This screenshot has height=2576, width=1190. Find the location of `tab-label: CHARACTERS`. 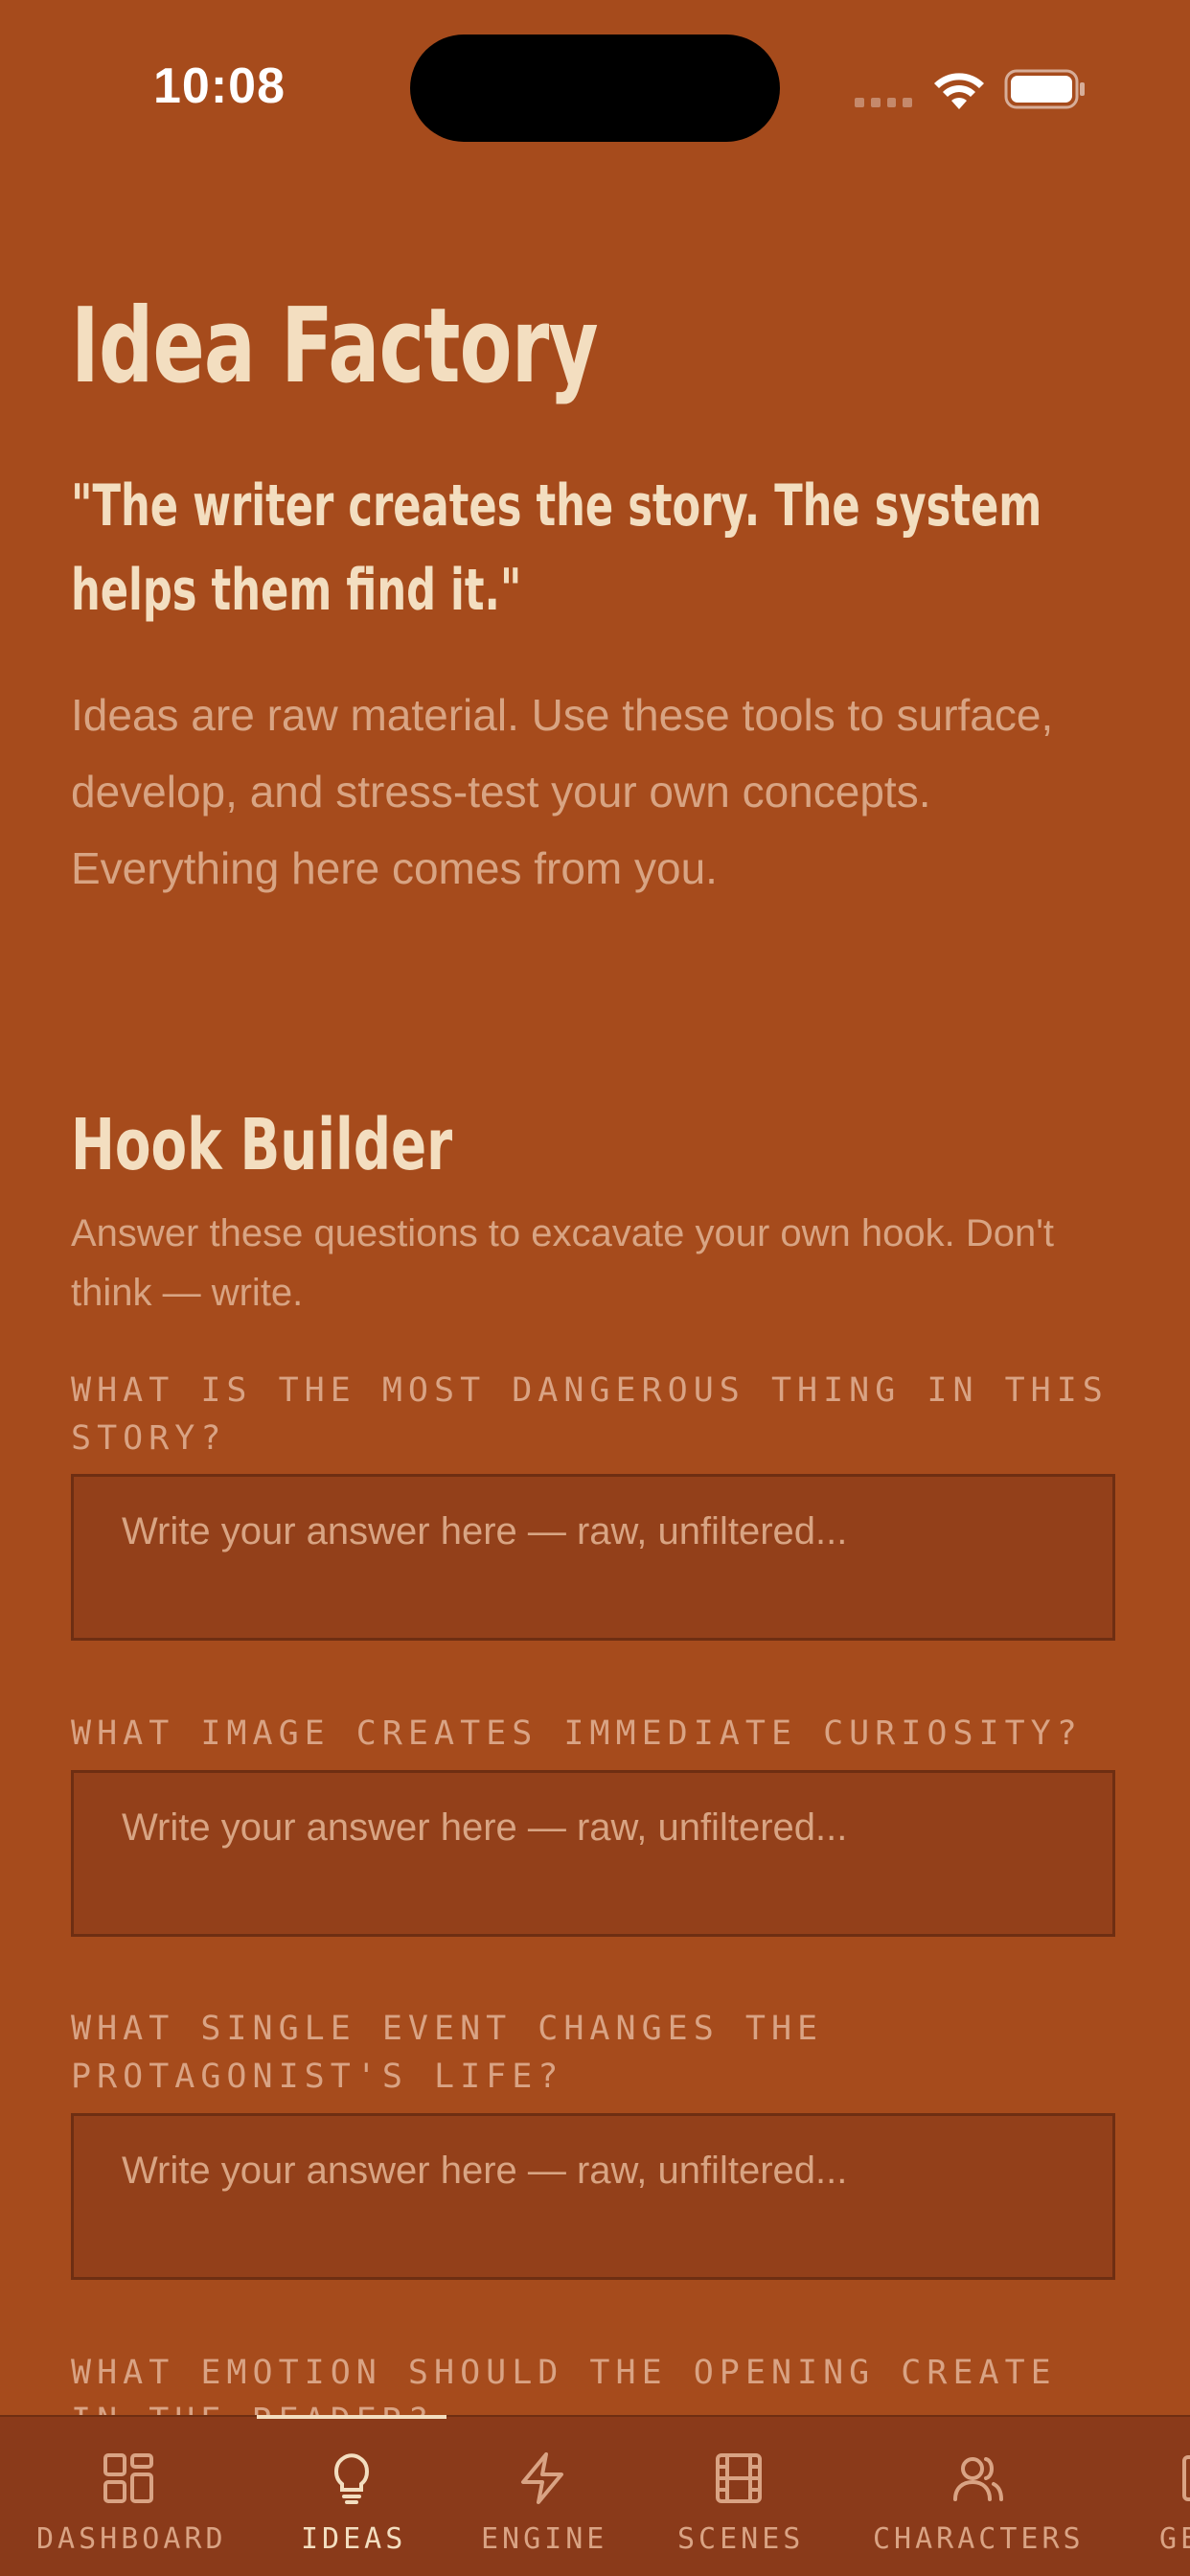

tab-label: CHARACTERS is located at coordinates (979, 2539).